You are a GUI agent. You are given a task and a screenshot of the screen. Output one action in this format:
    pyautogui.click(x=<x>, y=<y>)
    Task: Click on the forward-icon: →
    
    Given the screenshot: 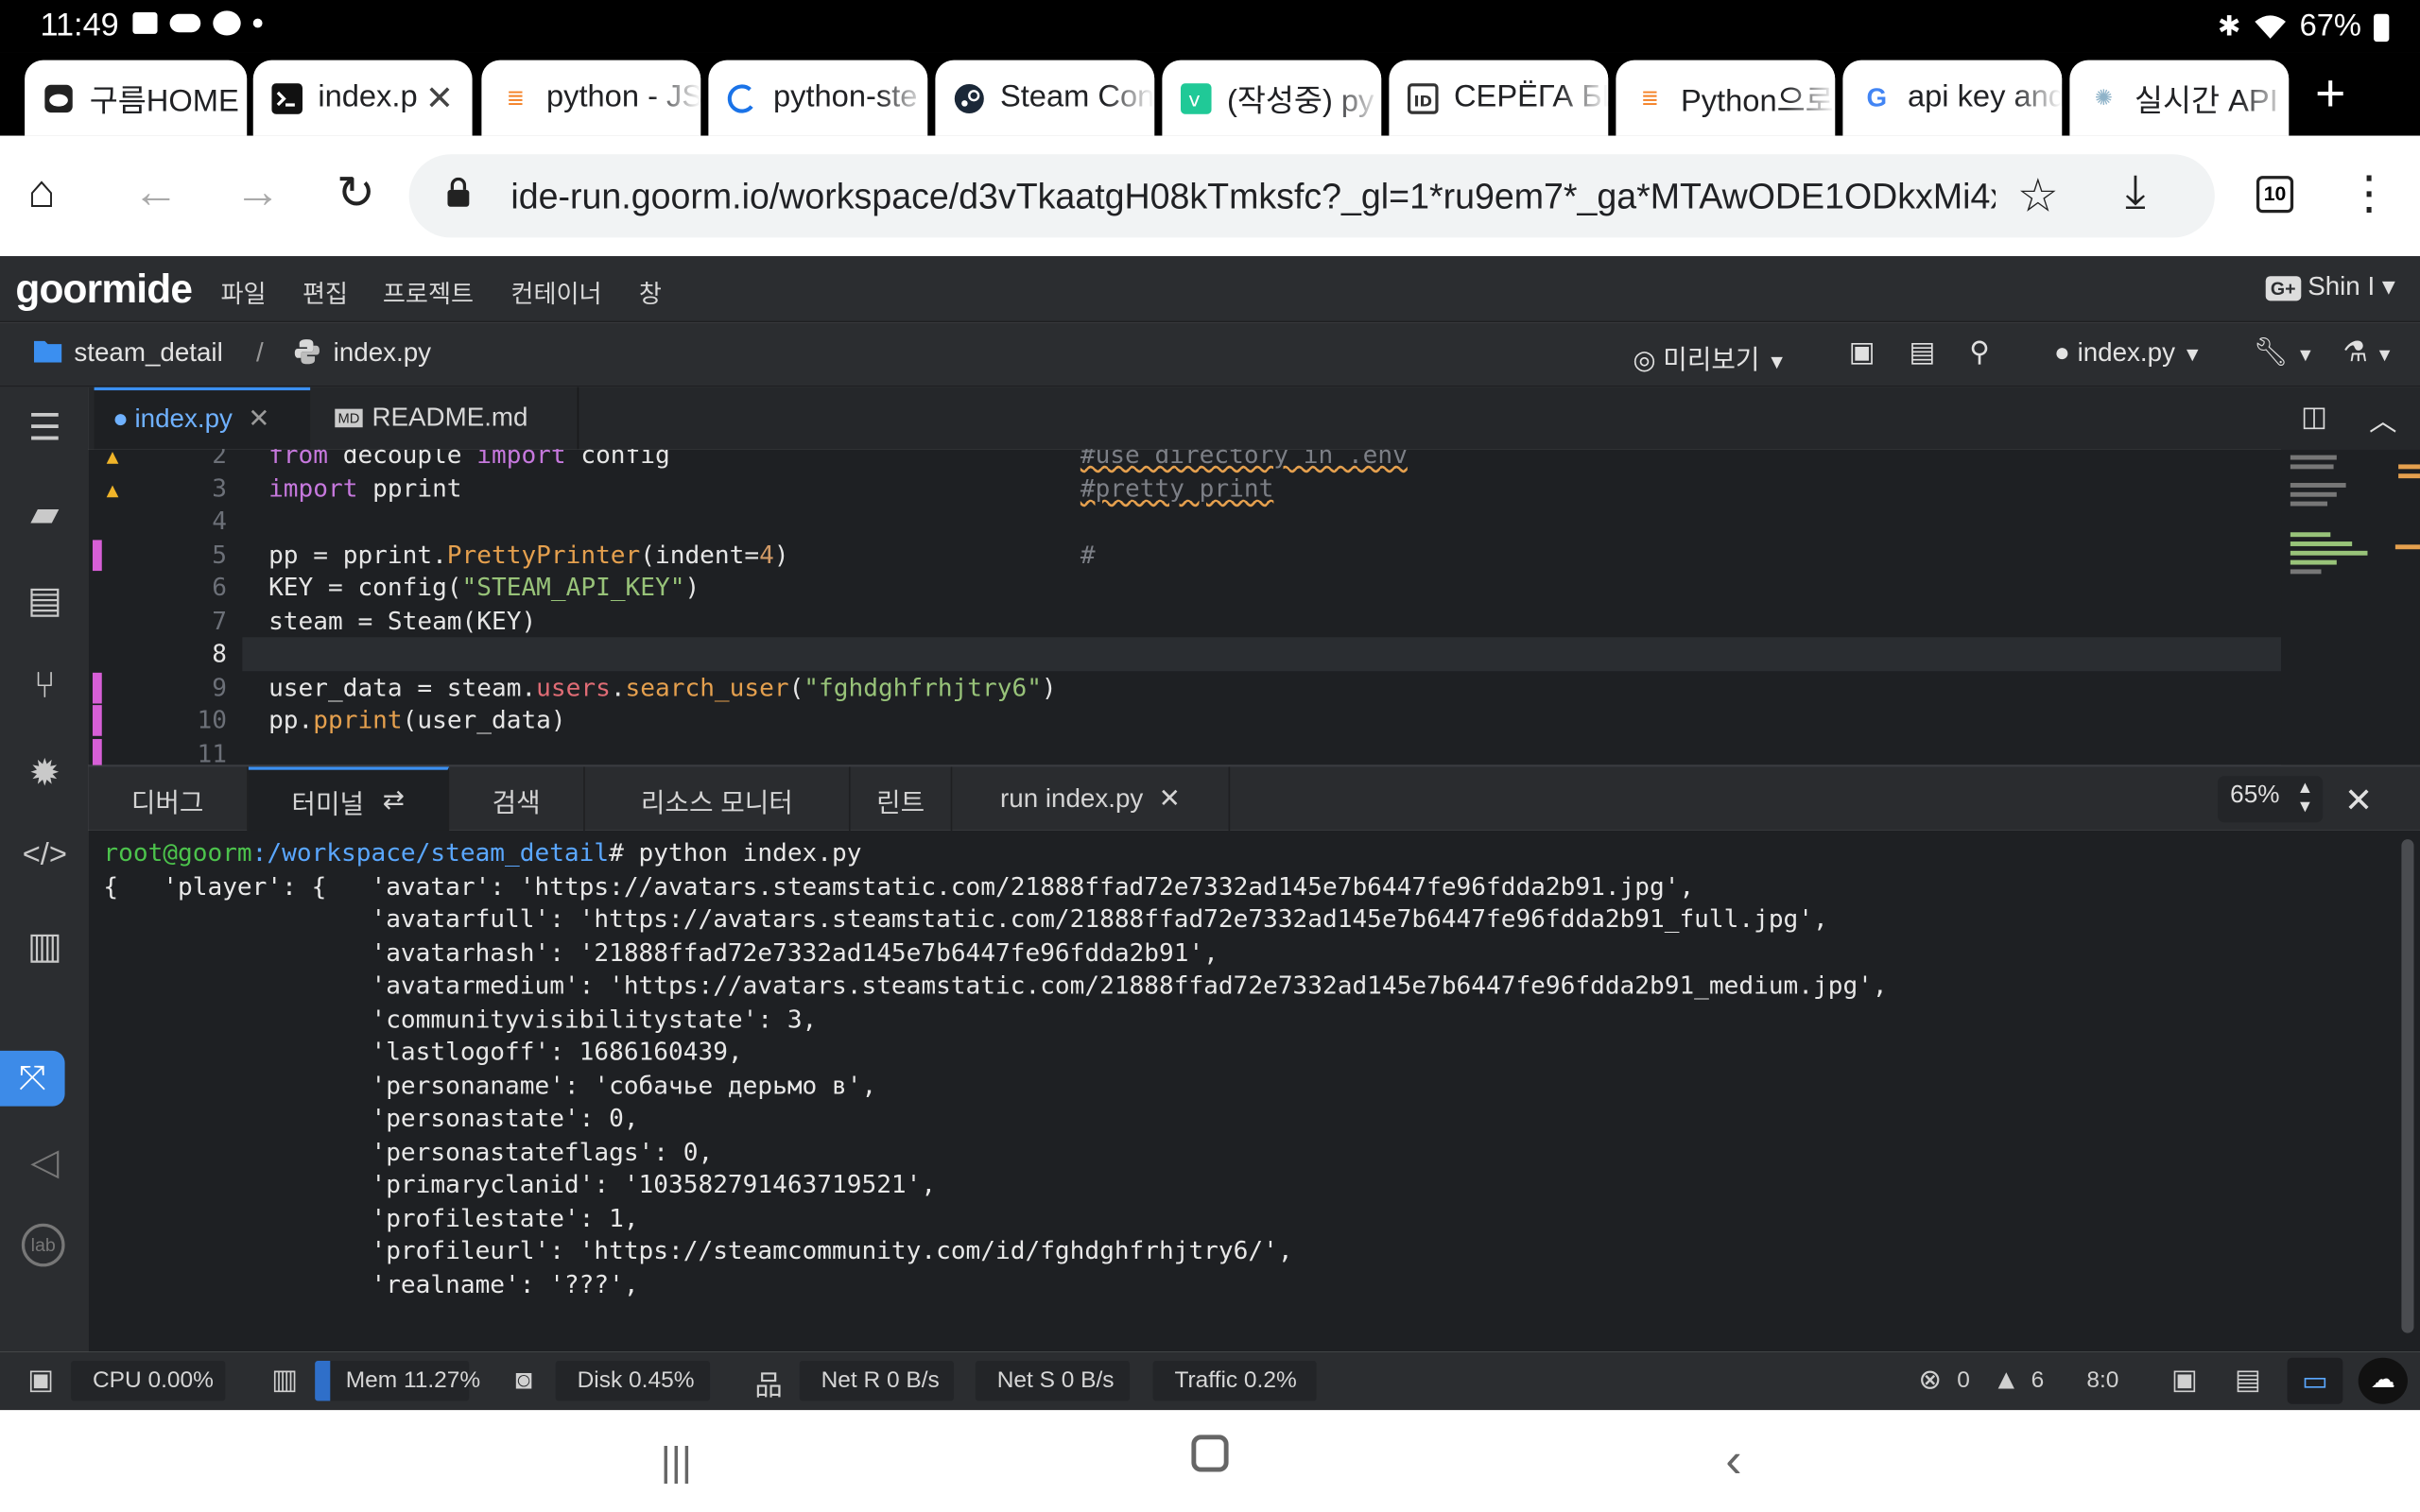 What is the action you would take?
    pyautogui.click(x=257, y=192)
    